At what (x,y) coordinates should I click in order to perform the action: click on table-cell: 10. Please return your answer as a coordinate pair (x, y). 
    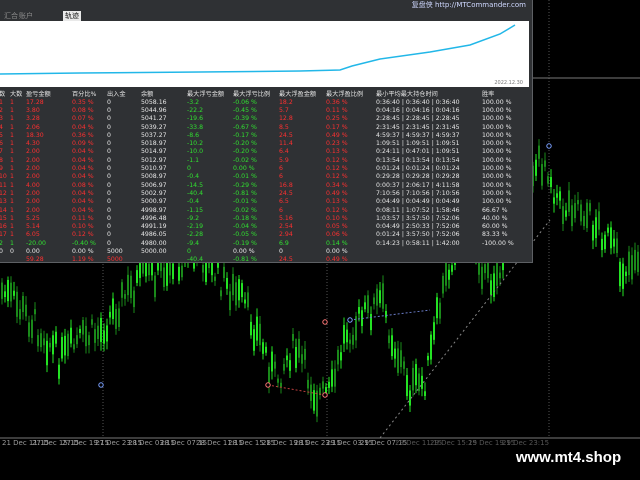
    Looking at the image, I should click on (3, 177).